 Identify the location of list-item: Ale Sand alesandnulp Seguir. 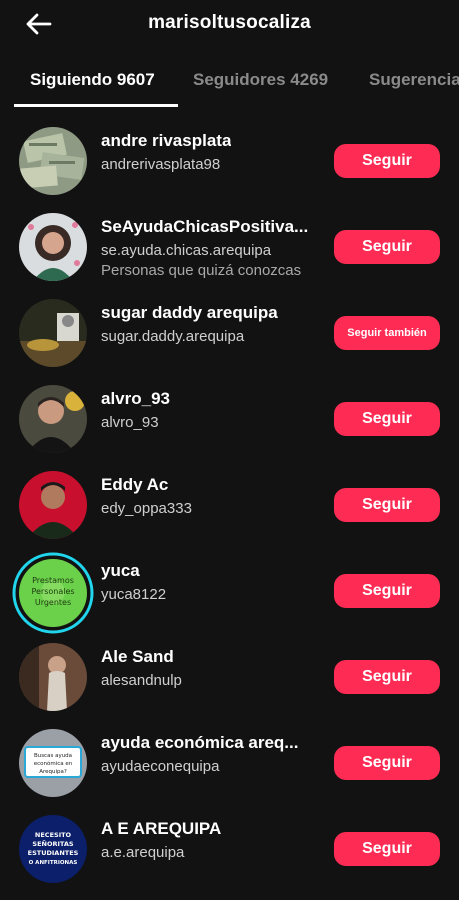
(229, 677).